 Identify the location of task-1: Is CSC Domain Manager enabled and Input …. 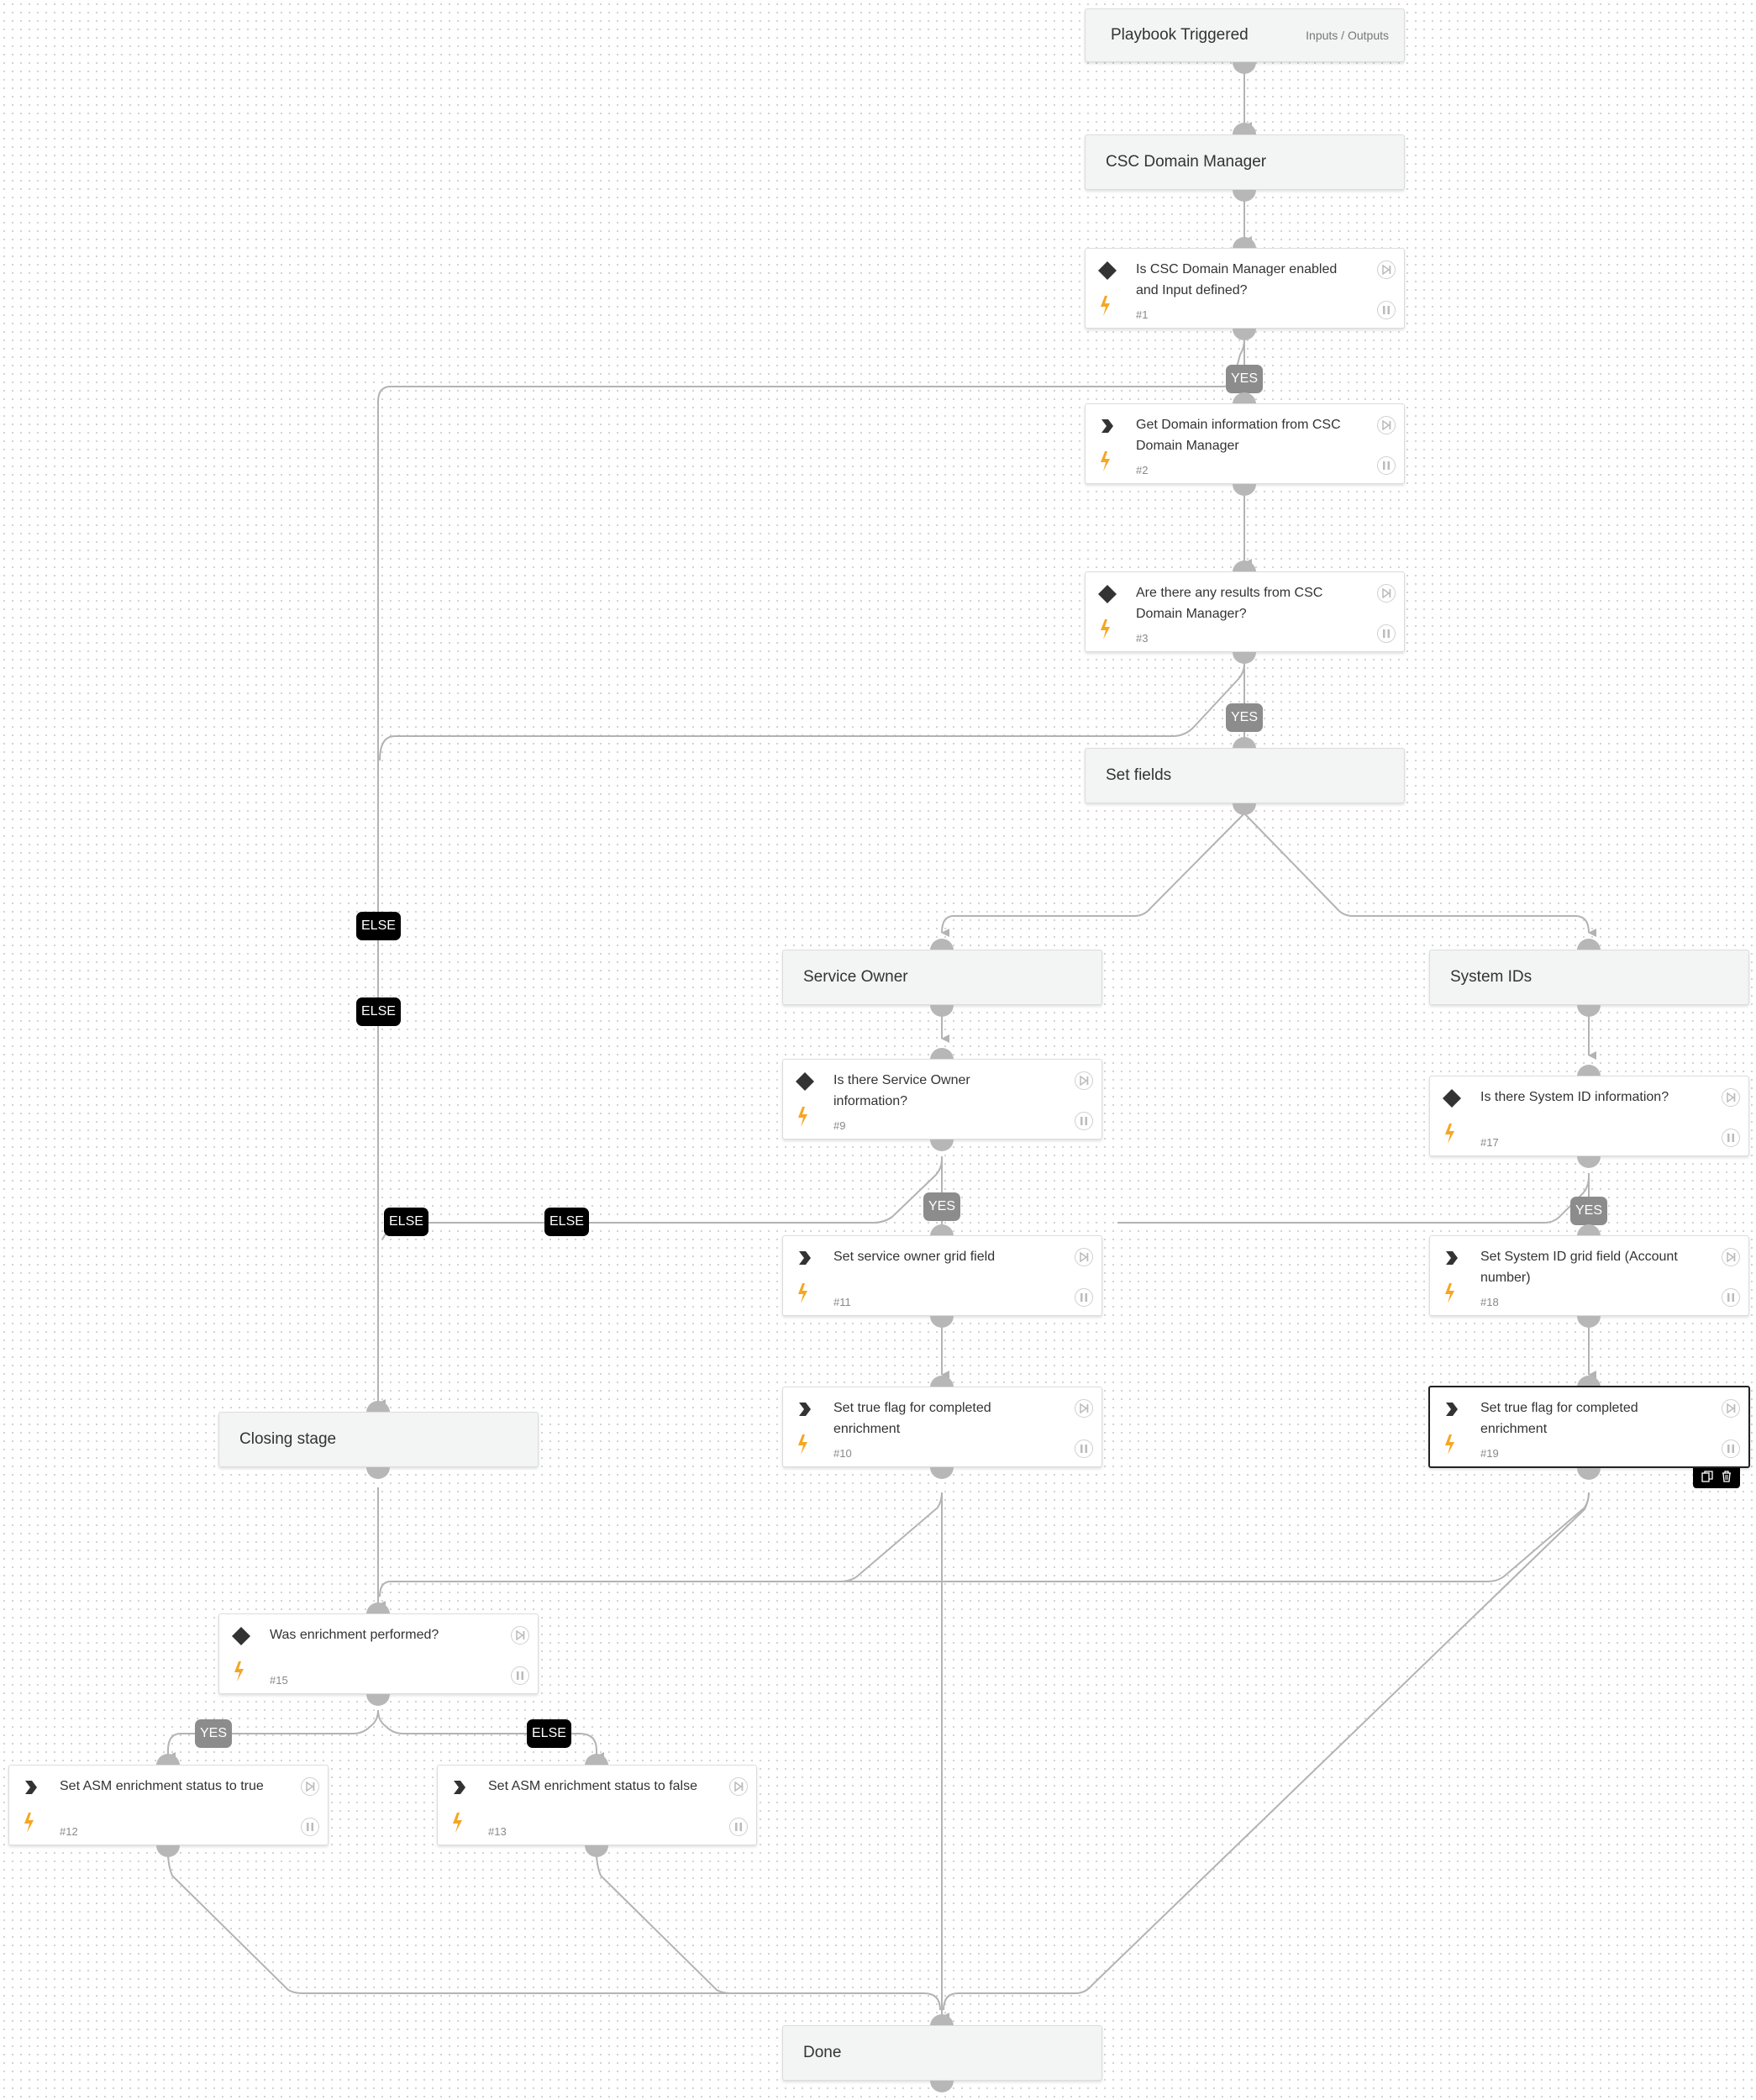
(1245, 288).